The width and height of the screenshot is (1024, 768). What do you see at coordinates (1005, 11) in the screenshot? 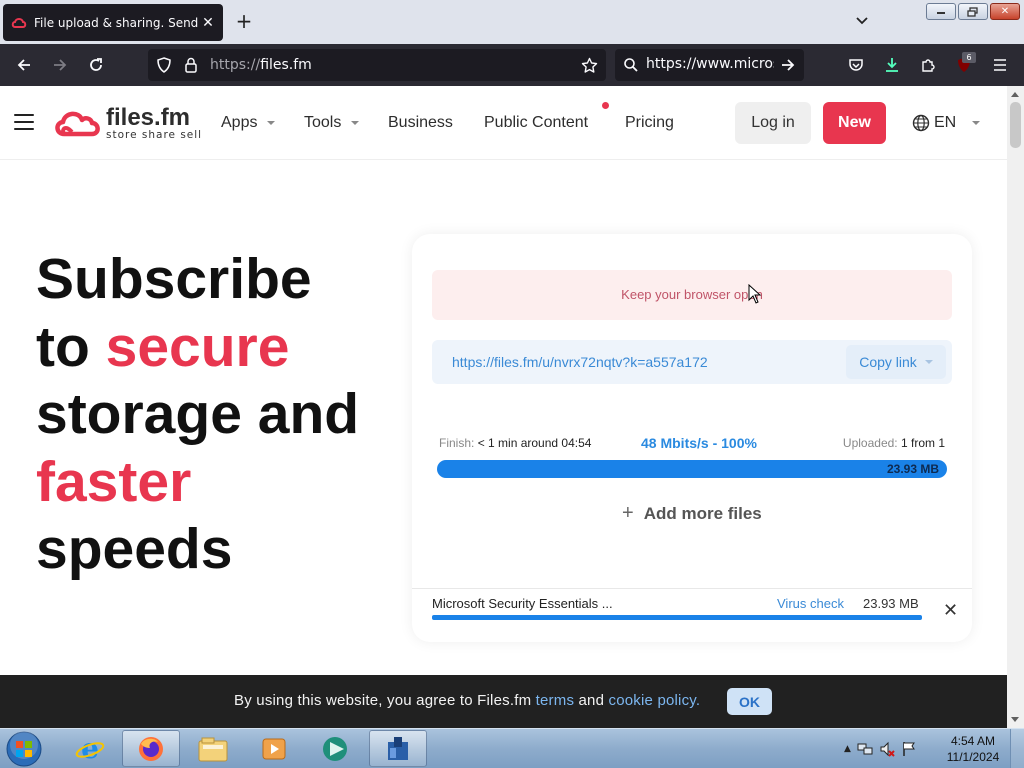
I see `close-window-button: ✕` at bounding box center [1005, 11].